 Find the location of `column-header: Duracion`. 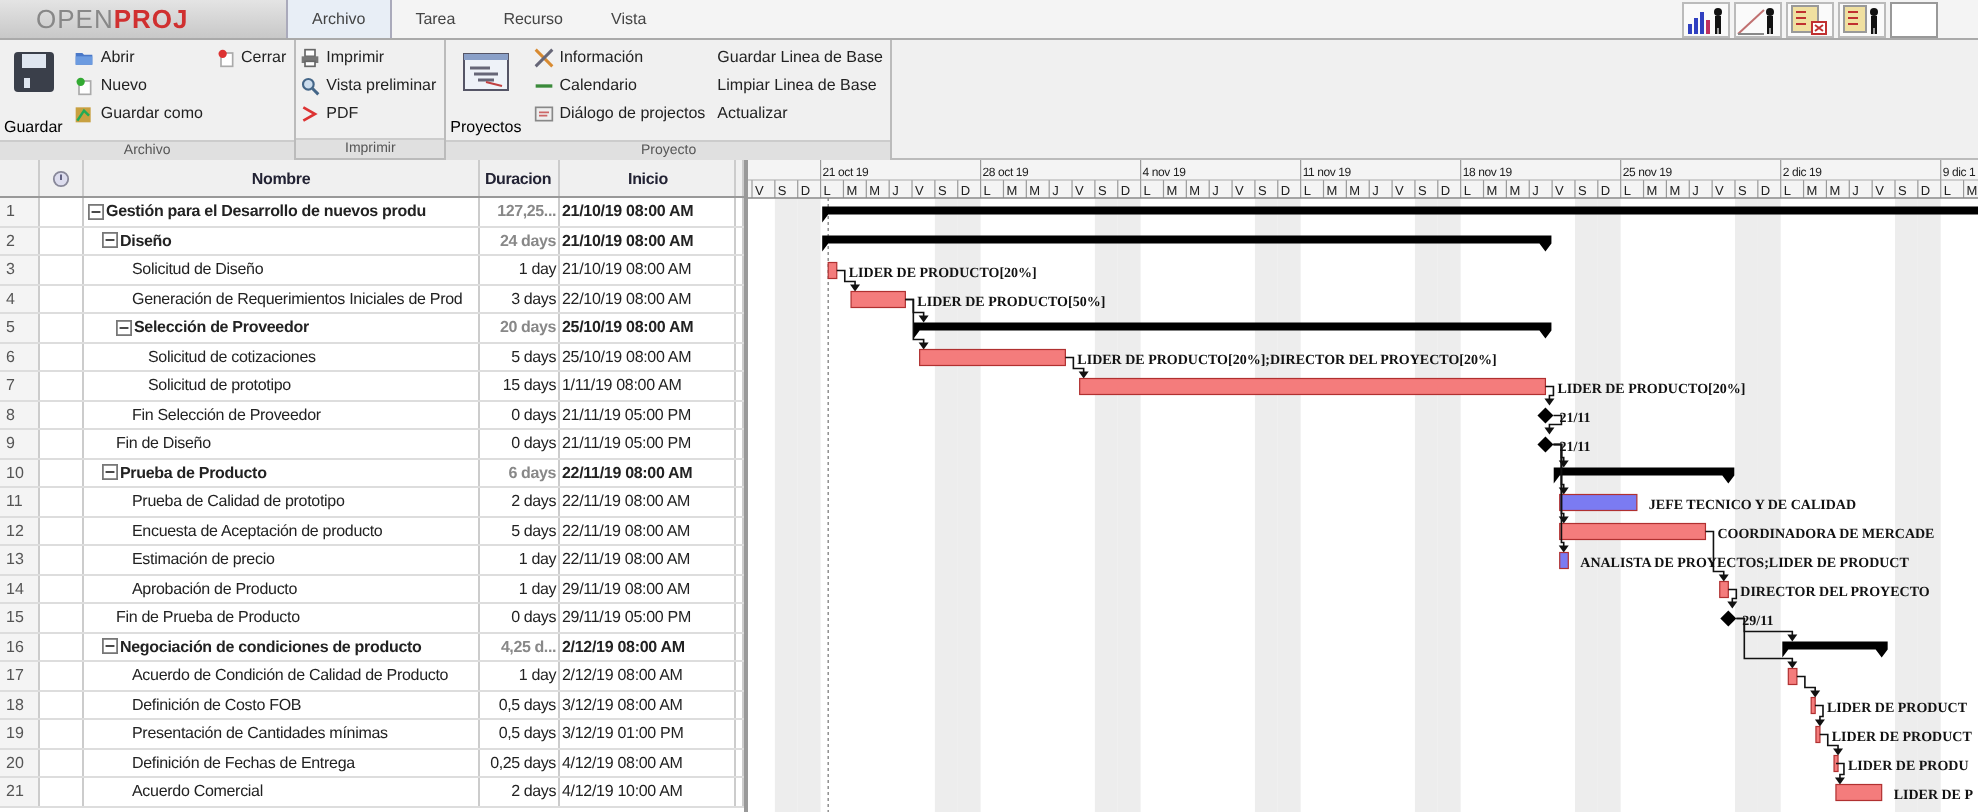

column-header: Duracion is located at coordinates (520, 178).